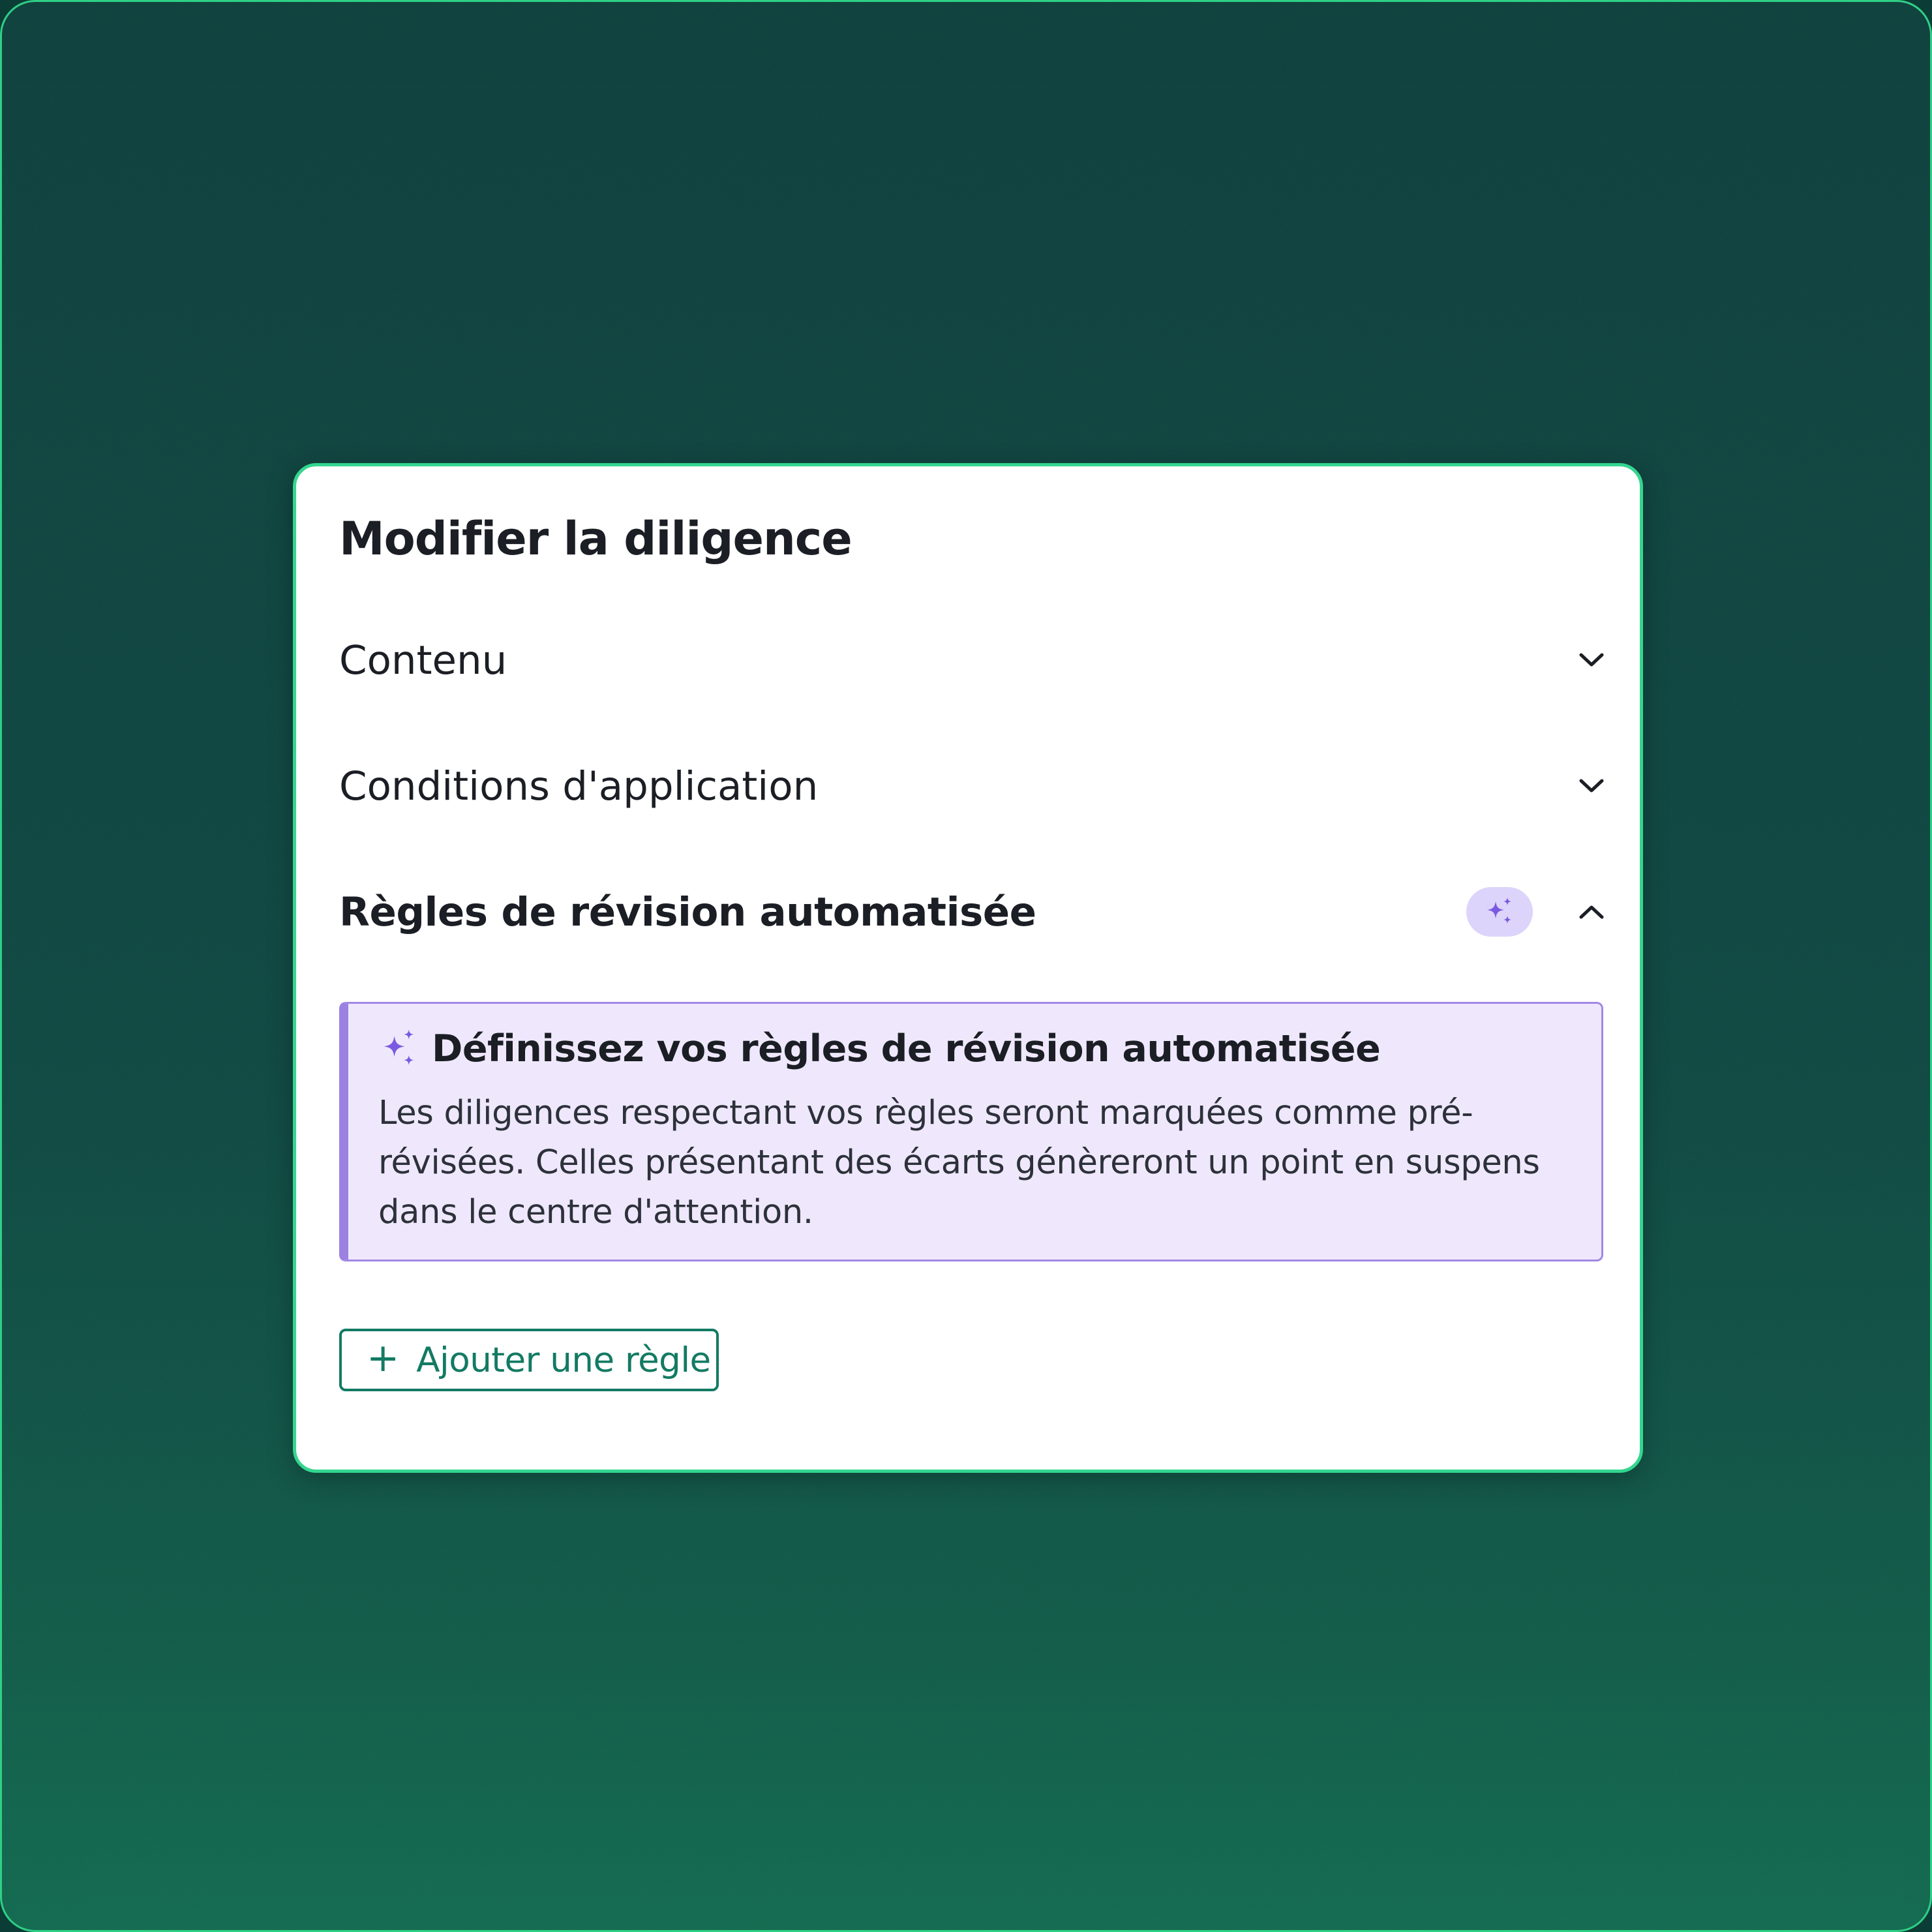 The width and height of the screenshot is (1932, 1932). I want to click on chevron-up-icon, so click(1591, 911).